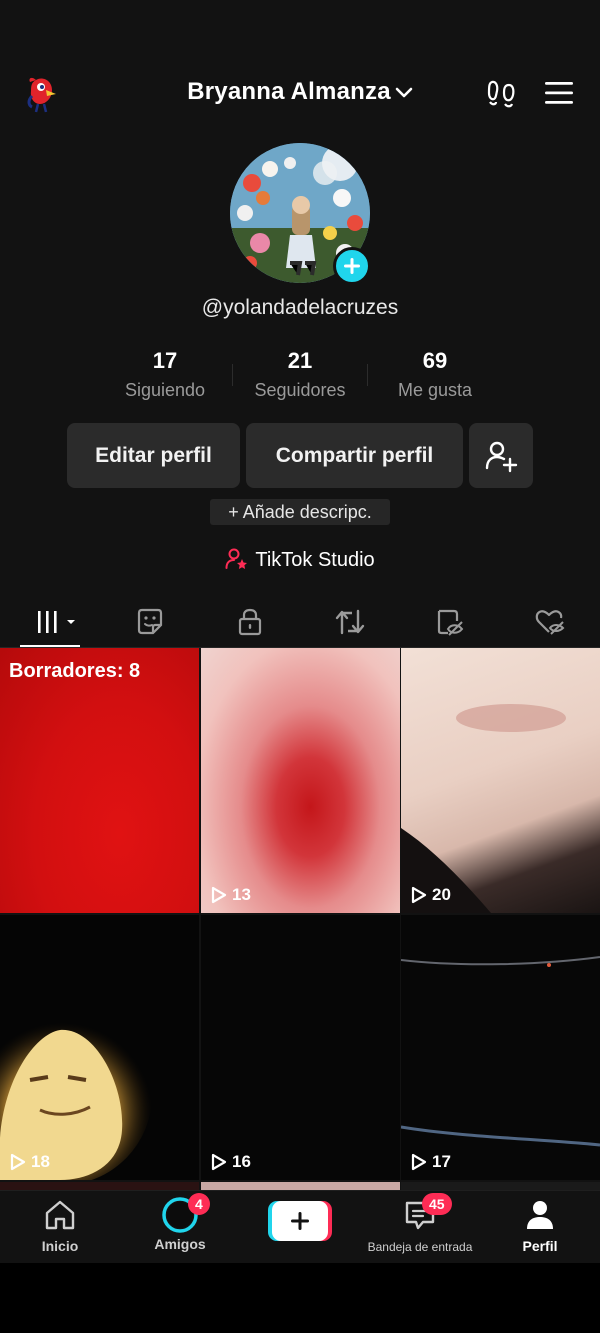 The height and width of the screenshot is (1333, 600). What do you see at coordinates (30, 1162) in the screenshot?
I see `view-count: 18` at bounding box center [30, 1162].